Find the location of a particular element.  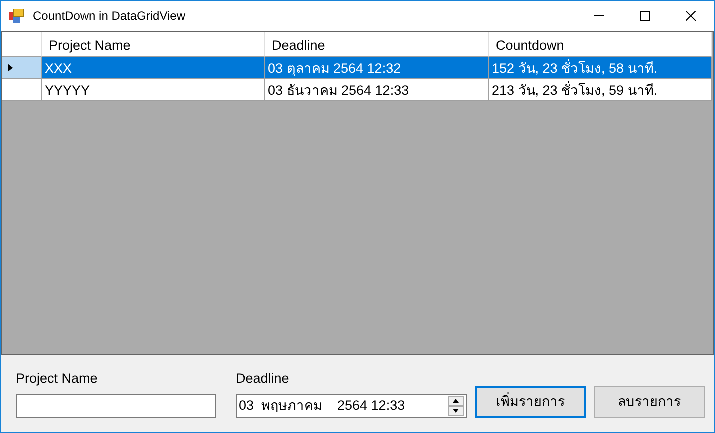

table-cell: YYYYY is located at coordinates (153, 90).